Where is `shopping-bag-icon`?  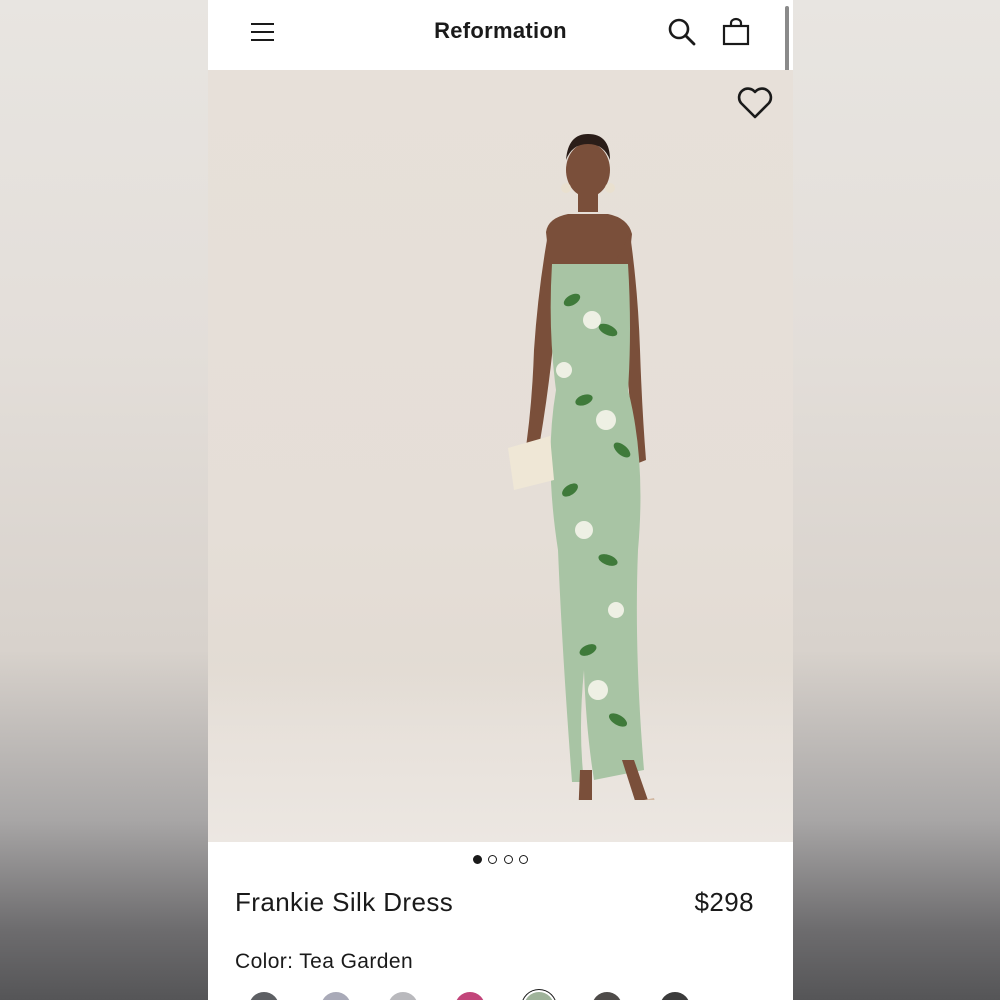
shopping-bag-icon is located at coordinates (736, 32).